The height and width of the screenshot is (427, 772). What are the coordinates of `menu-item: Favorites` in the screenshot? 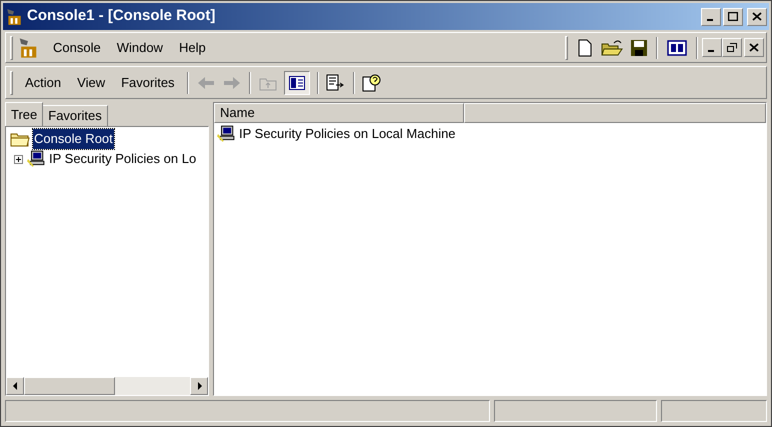 It's located at (148, 82).